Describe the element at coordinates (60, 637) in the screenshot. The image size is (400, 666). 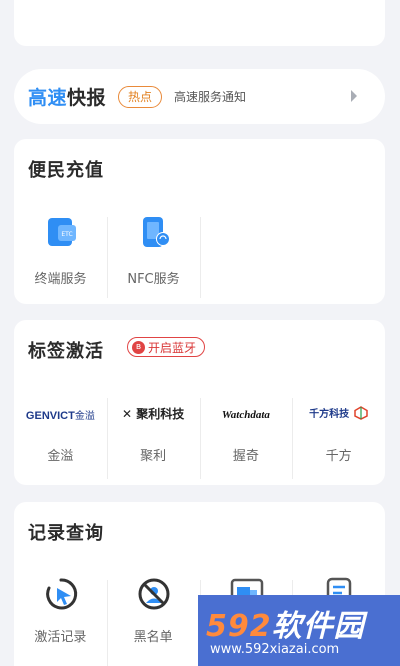
I see `activation-record-label: 激活记录` at that location.